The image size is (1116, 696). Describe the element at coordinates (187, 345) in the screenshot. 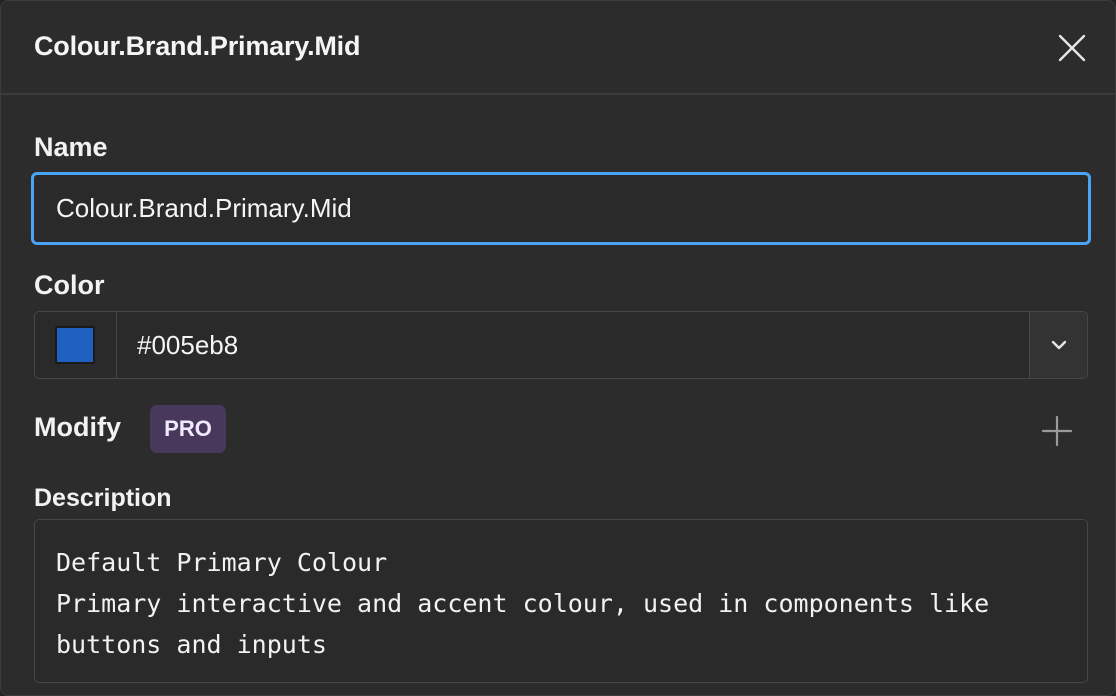

I see `color-hex-input: #005eb8` at that location.